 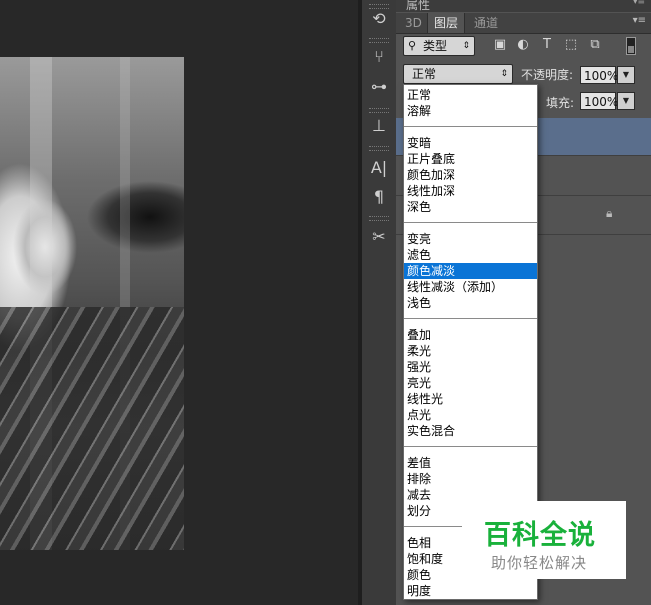 What do you see at coordinates (418, 6) in the screenshot?
I see `properties-title: 属性` at bounding box center [418, 6].